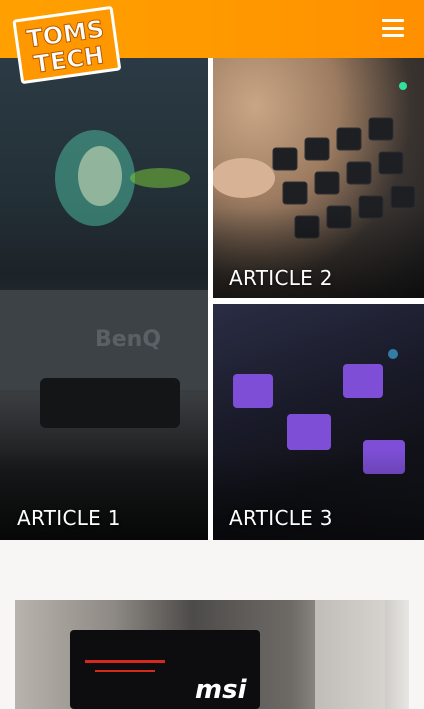 The width and height of the screenshot is (424, 709). Describe the element at coordinates (227, 654) in the screenshot. I see `laptop-image: msi` at that location.